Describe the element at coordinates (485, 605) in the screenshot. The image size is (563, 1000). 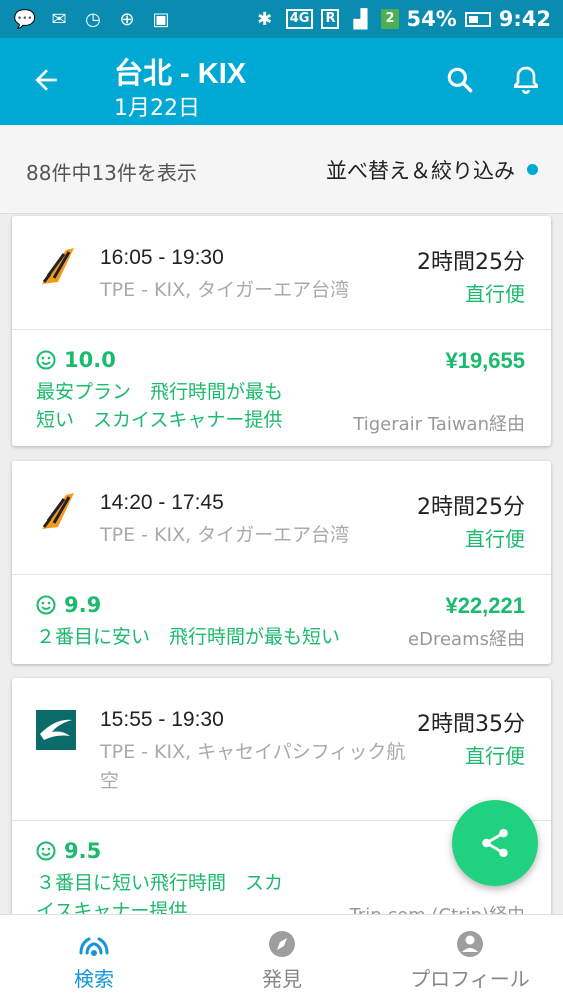
I see `price: ¥22,221` at that location.